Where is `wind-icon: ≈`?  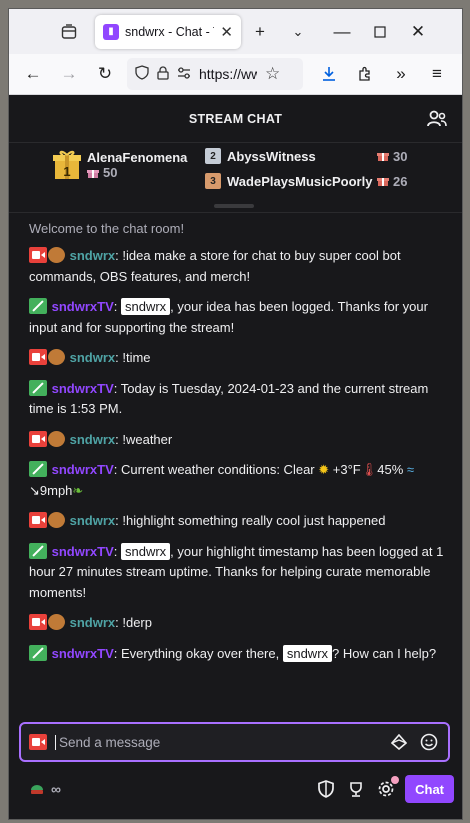
wind-icon: ≈ is located at coordinates (410, 469).